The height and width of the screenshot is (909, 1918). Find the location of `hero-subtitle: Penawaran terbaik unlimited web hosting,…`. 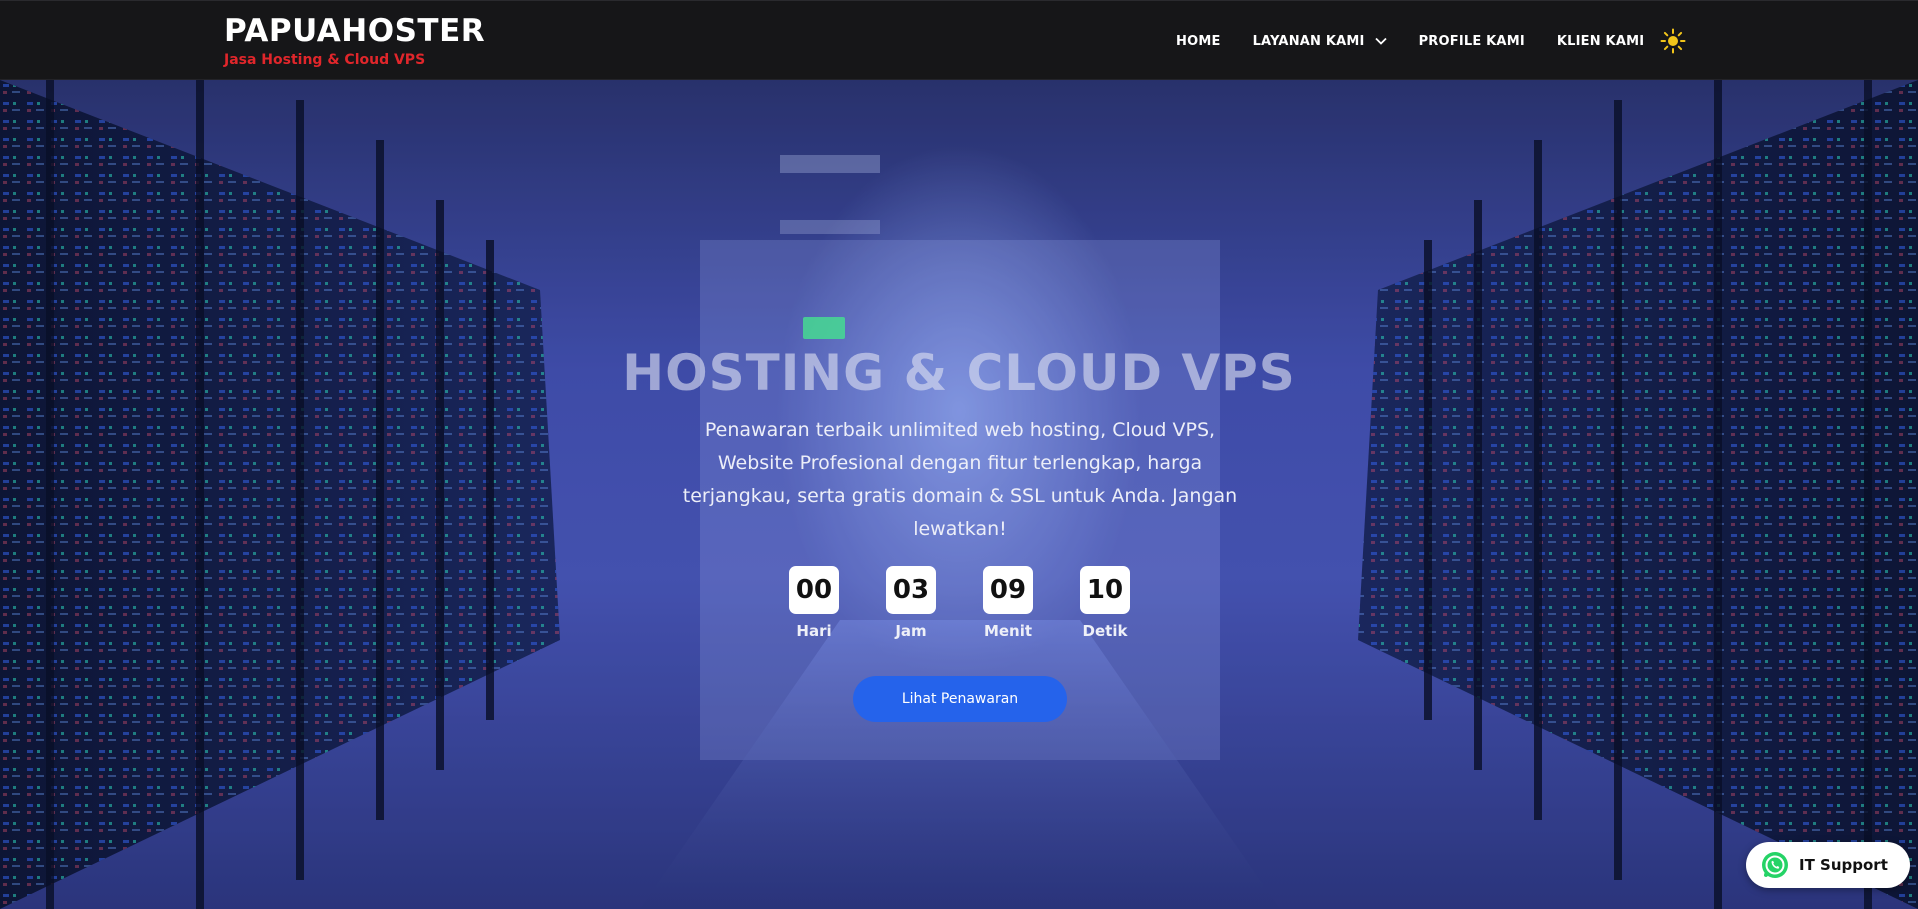

hero-subtitle: Penawaran terbaik unlimited web hosting,… is located at coordinates (960, 479).